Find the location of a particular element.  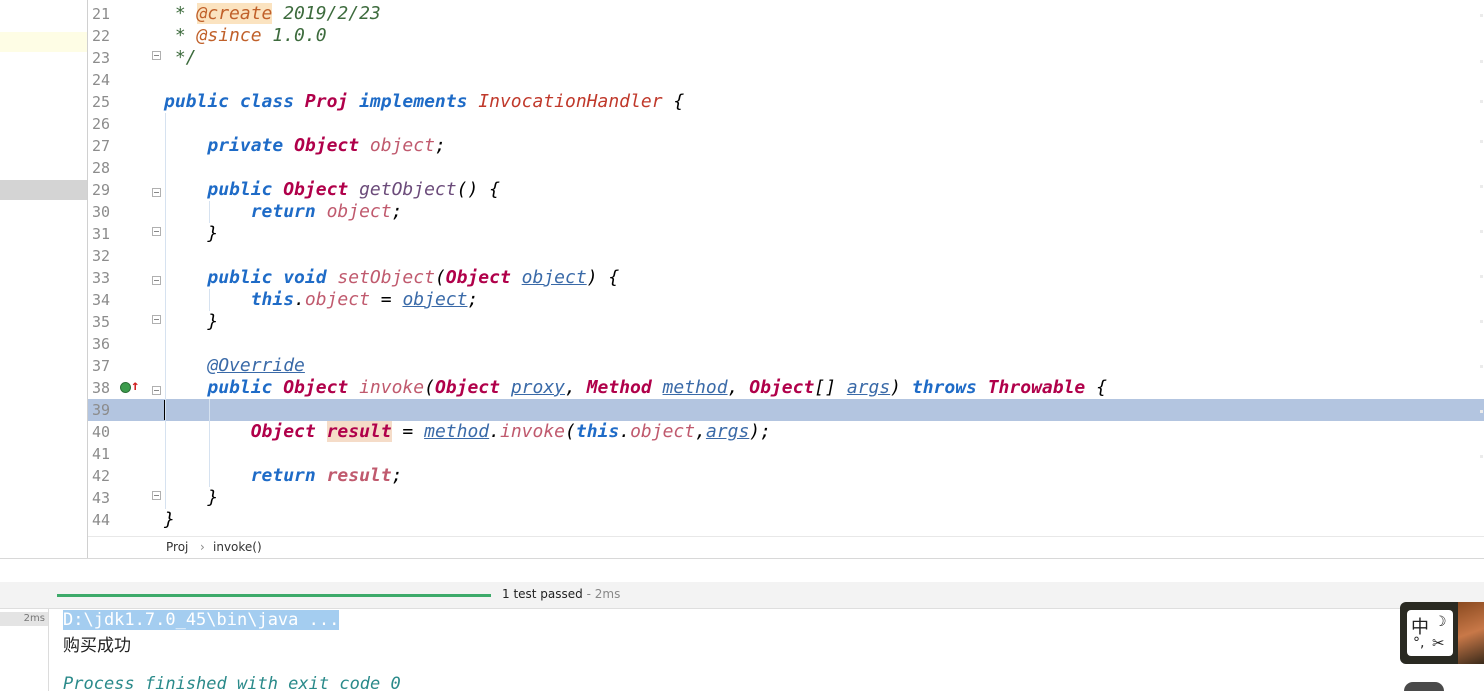

line-number: 42 is located at coordinates (107, 476).